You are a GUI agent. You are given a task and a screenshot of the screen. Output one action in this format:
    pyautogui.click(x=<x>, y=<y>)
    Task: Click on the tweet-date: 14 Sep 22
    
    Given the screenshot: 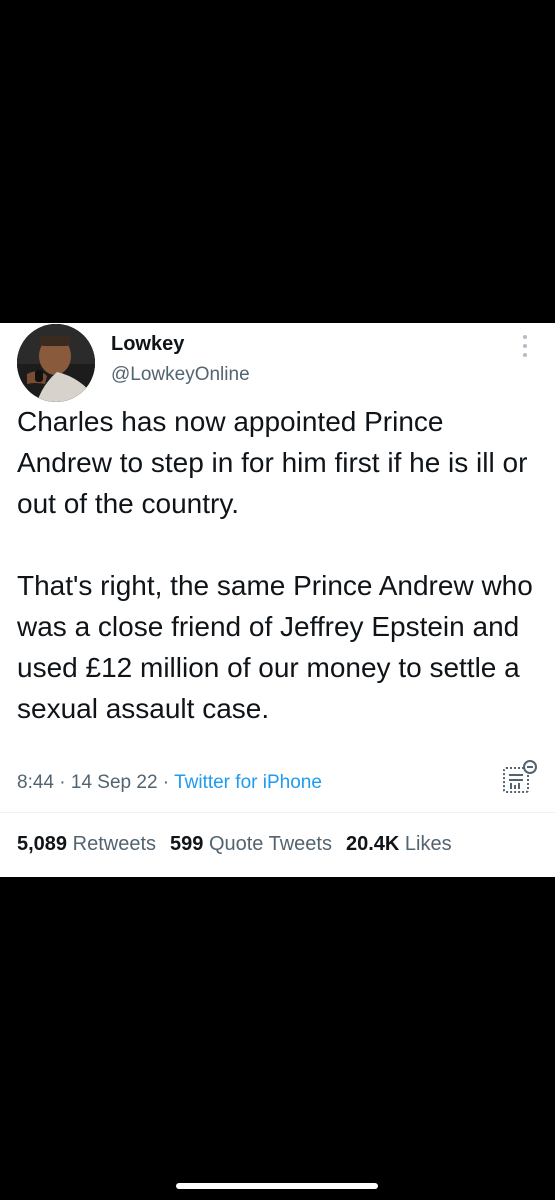 What is the action you would take?
    pyautogui.click(x=114, y=782)
    